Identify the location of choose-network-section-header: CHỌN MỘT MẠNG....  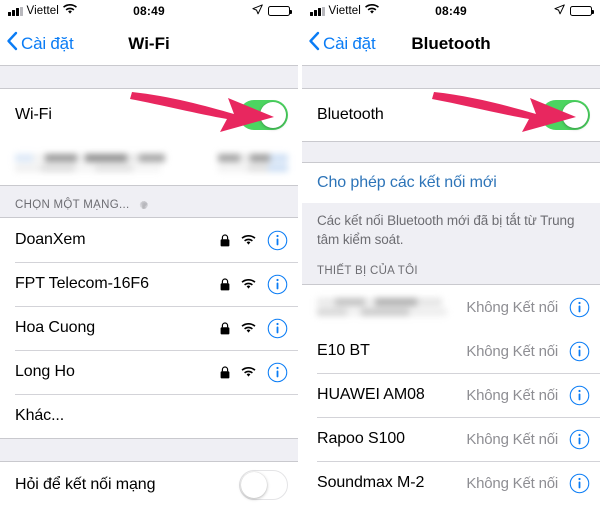
(149, 201).